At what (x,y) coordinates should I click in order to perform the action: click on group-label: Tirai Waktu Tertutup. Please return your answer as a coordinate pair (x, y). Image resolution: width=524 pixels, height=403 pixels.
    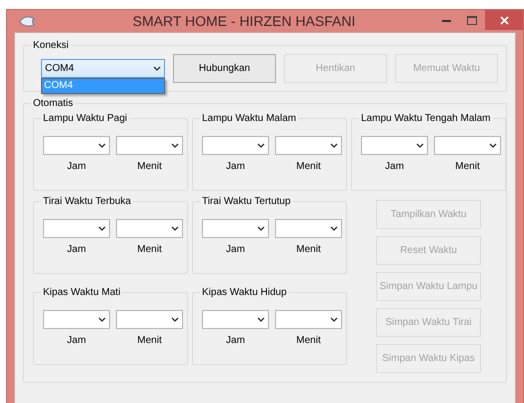
    Looking at the image, I should click on (246, 201).